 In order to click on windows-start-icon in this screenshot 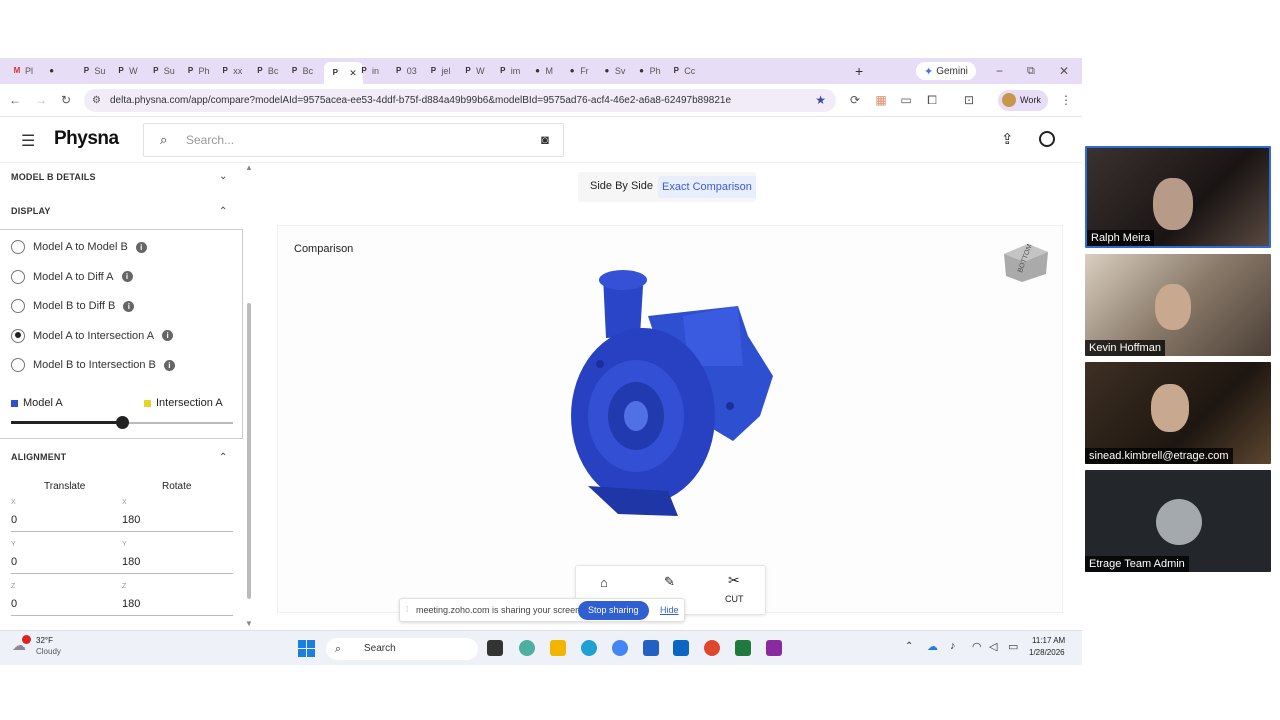, I will do `click(306, 648)`.